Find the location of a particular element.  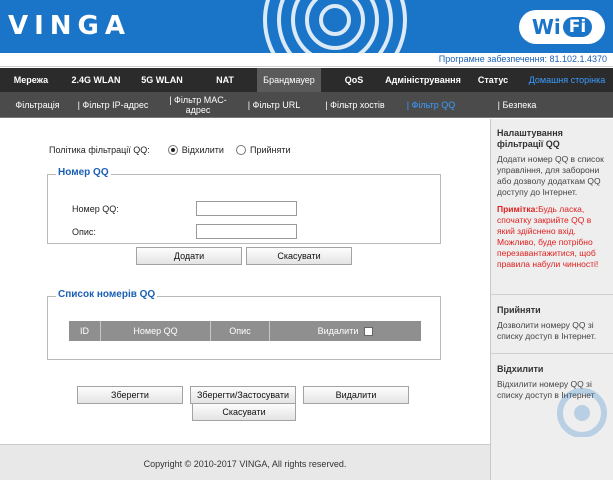

nav-administration: Адміністрування is located at coordinates (423, 80).